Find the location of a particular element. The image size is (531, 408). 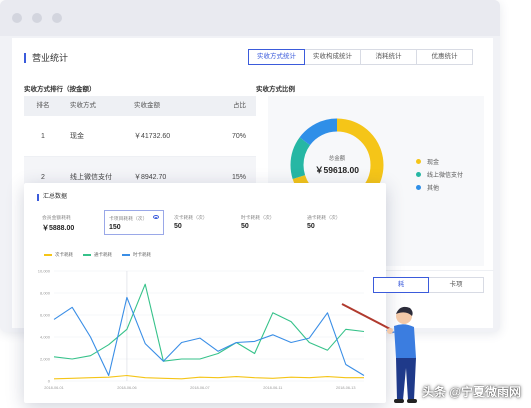

tab-discount-stats: 优惠统计 is located at coordinates (444, 57).